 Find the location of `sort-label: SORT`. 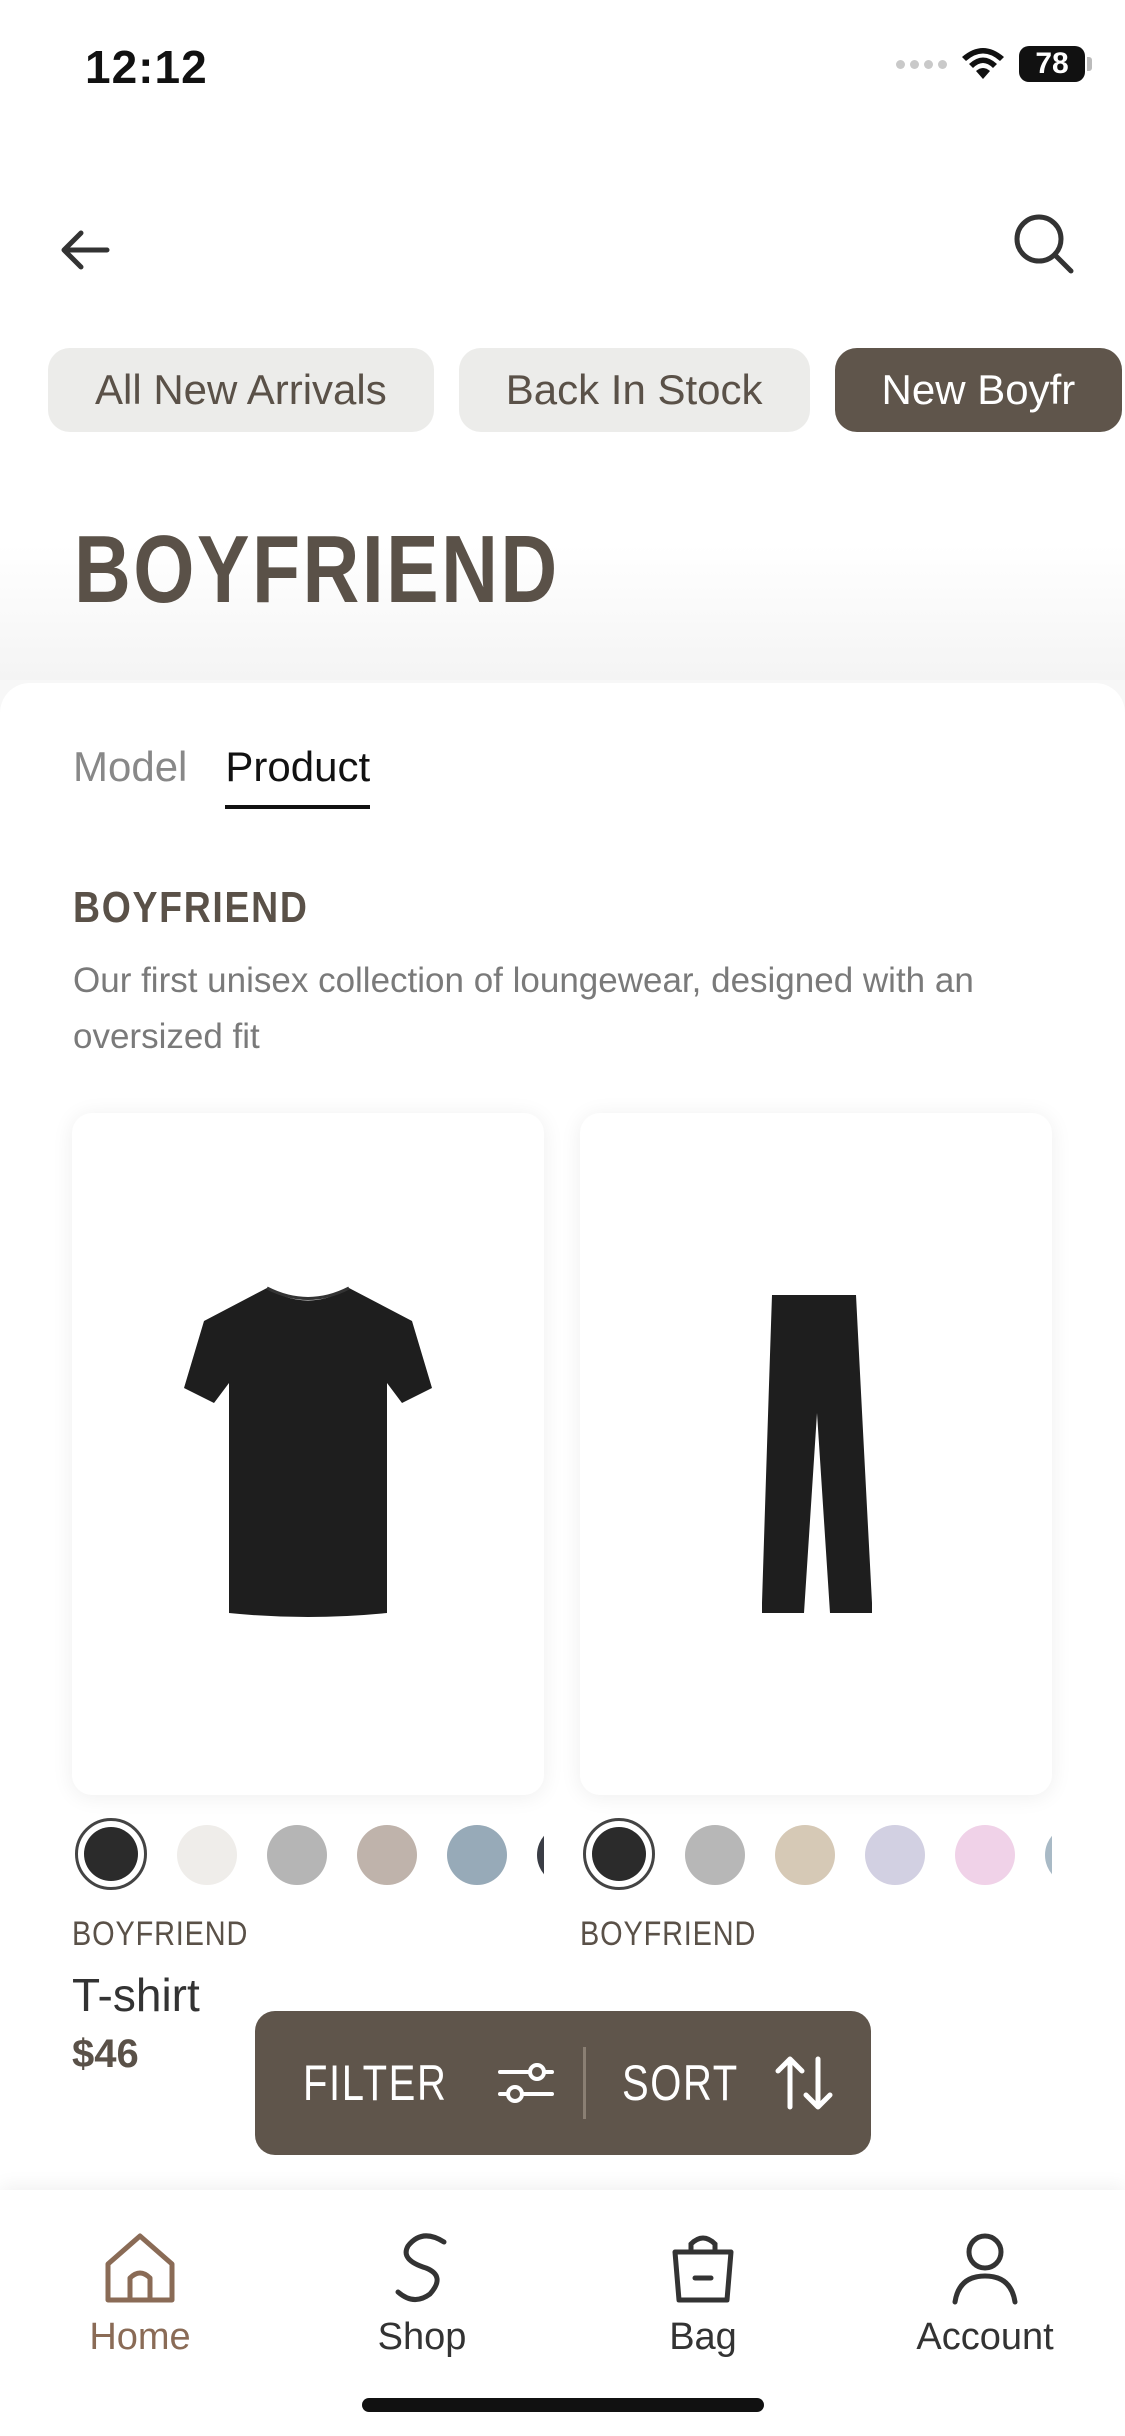

sort-label: SORT is located at coordinates (680, 2083).